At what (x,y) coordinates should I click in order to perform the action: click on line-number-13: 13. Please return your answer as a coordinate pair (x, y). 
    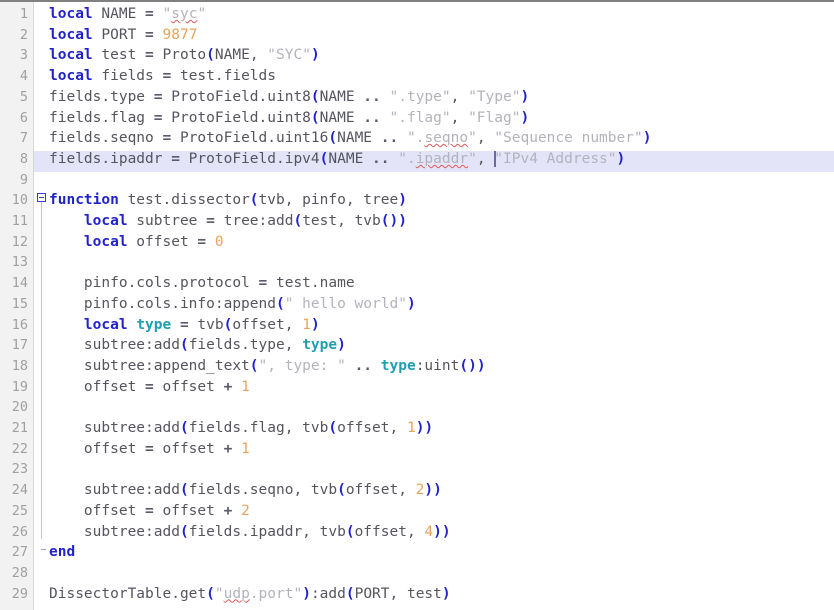
    Looking at the image, I should click on (19, 262).